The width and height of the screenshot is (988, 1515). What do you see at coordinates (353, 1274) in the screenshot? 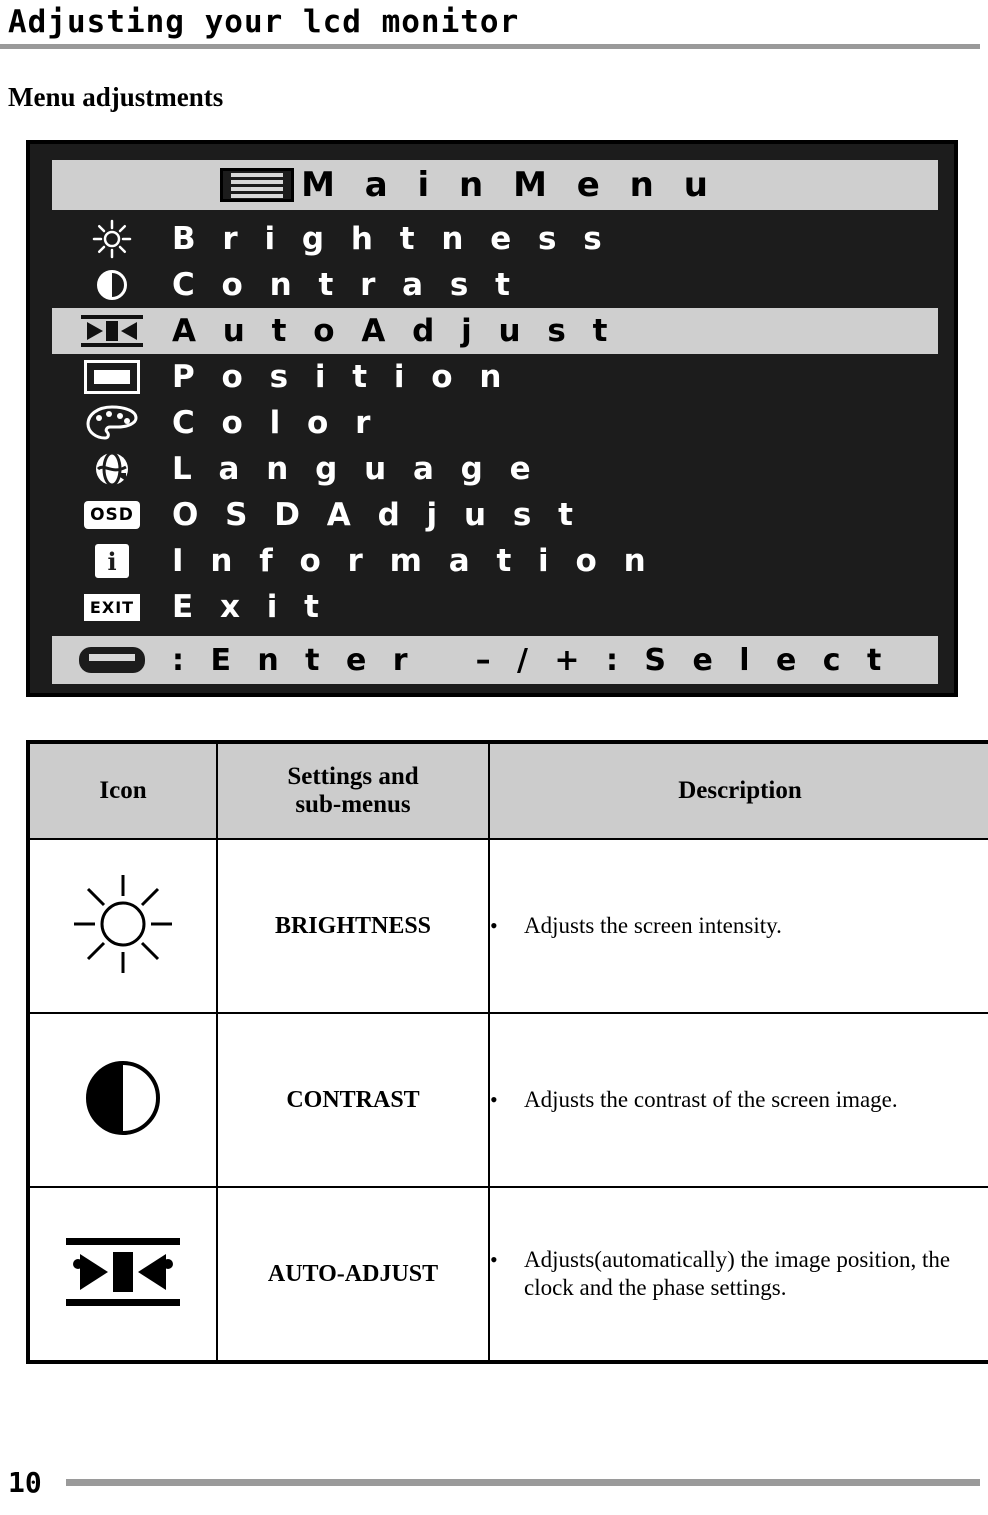
I see `row-setting-auto-adjust: AUTO-ADJUST` at bounding box center [353, 1274].